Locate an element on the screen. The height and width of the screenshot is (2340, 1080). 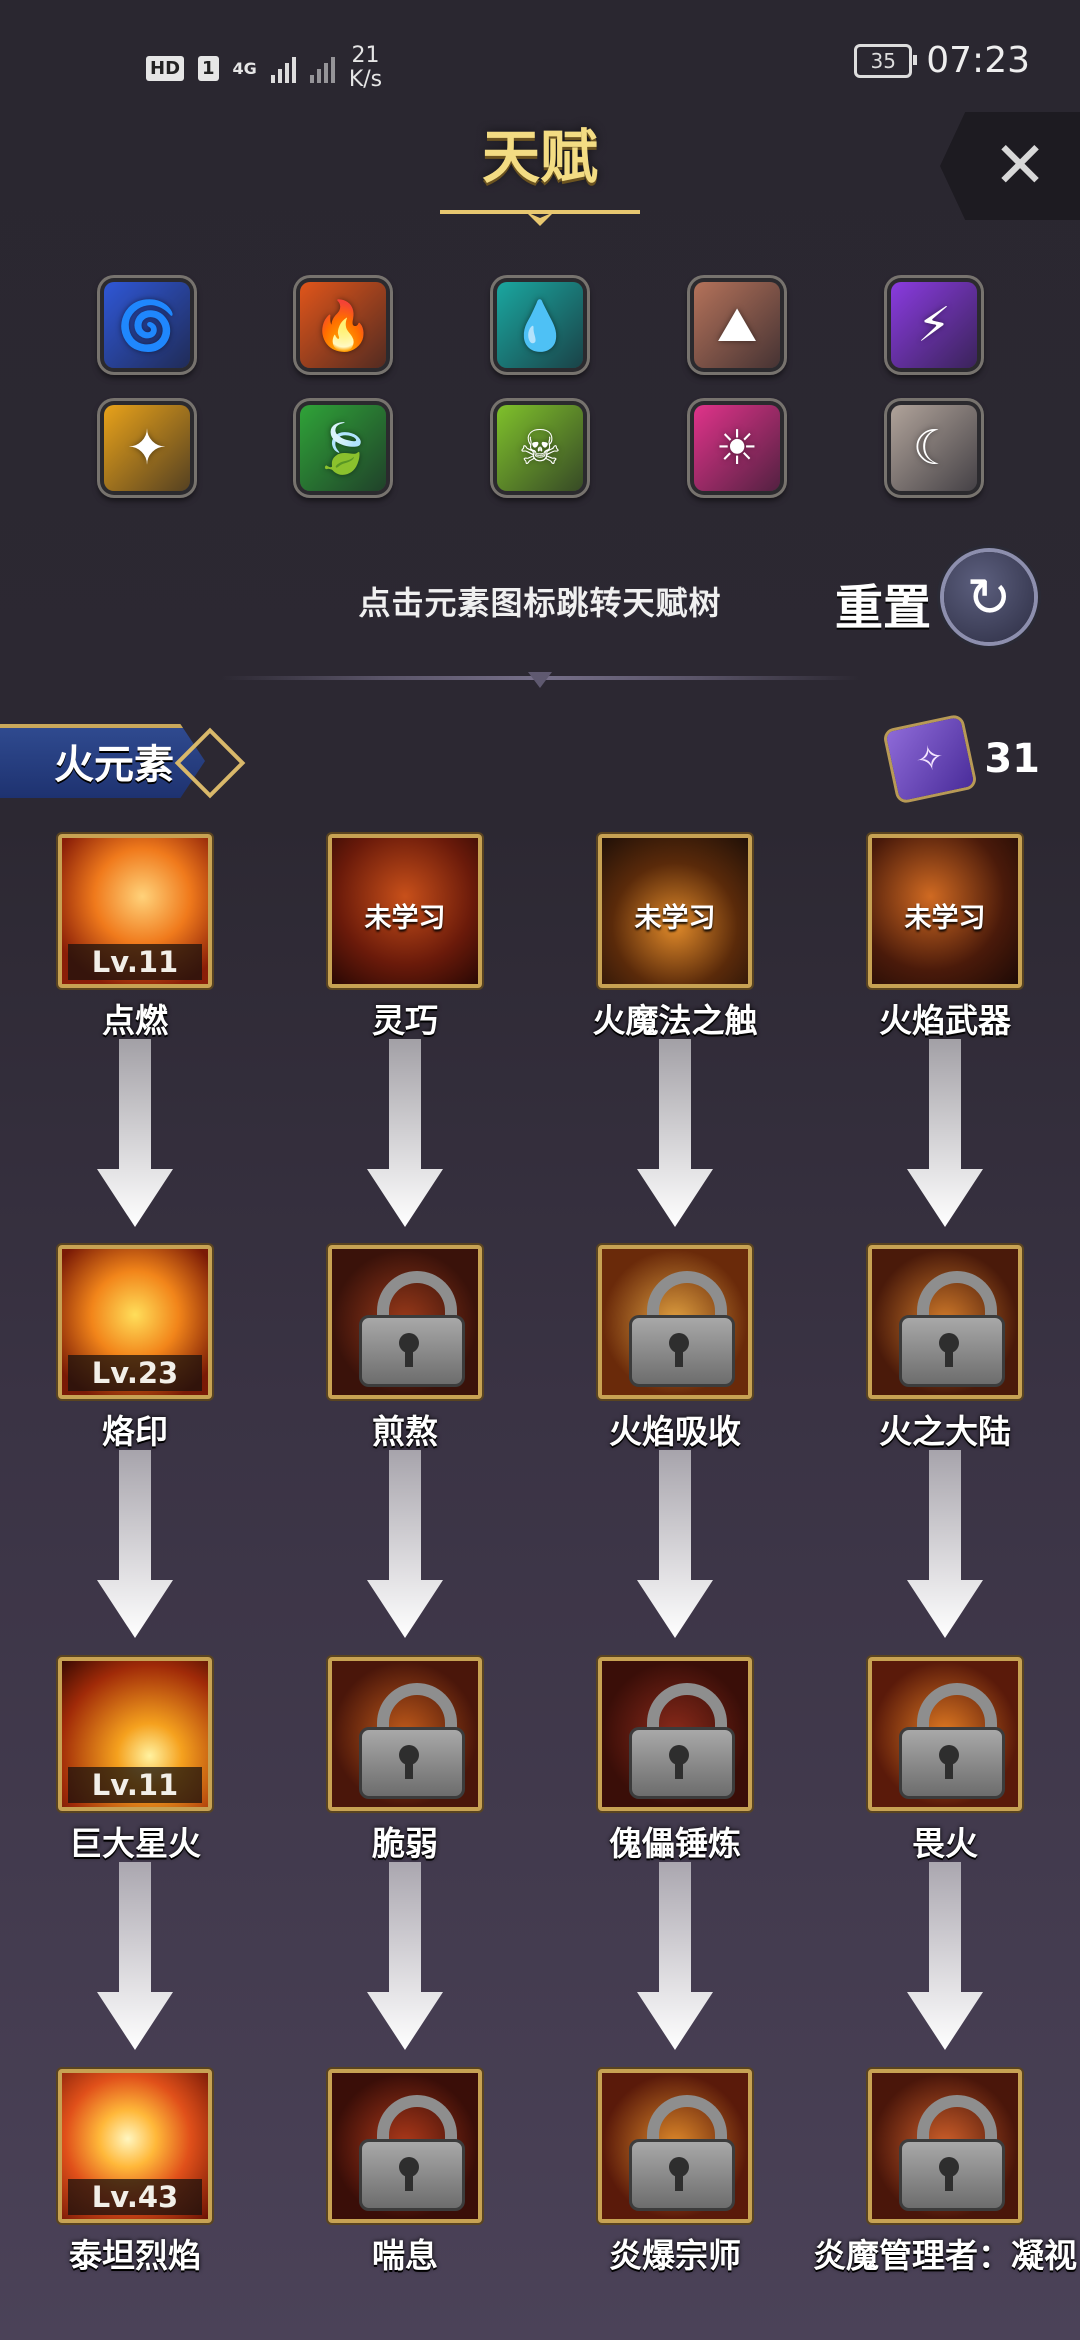
clock: 07:23 is located at coordinates (978, 60).